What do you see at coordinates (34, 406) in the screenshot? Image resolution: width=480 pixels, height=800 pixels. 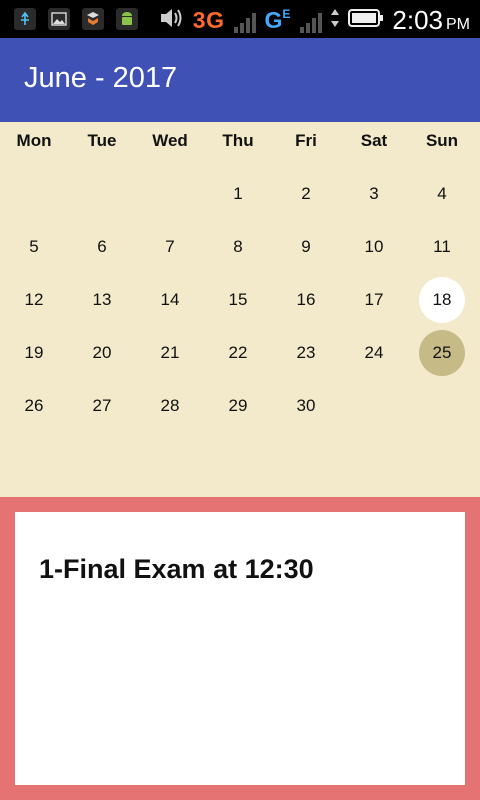 I see `day-26: 26` at bounding box center [34, 406].